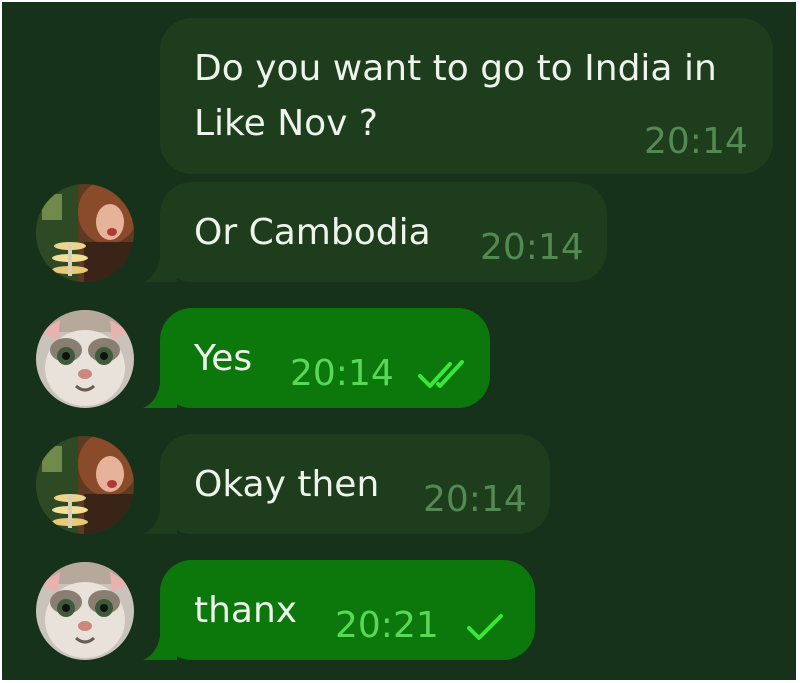 The width and height of the screenshot is (800, 683). I want to click on message-bubble-outgoing: Yes 20:14, so click(316, 358).